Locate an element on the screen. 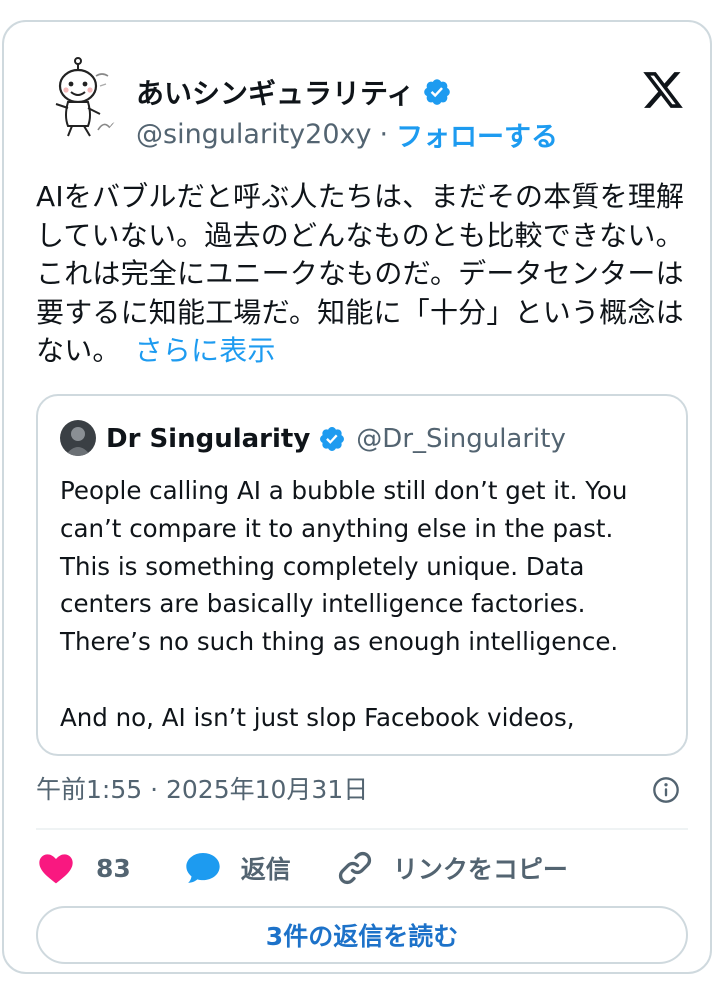 The height and width of the screenshot is (996, 716). tweet-text-line: していない。過去のどんなものとも比較できない。 is located at coordinates (360, 235).